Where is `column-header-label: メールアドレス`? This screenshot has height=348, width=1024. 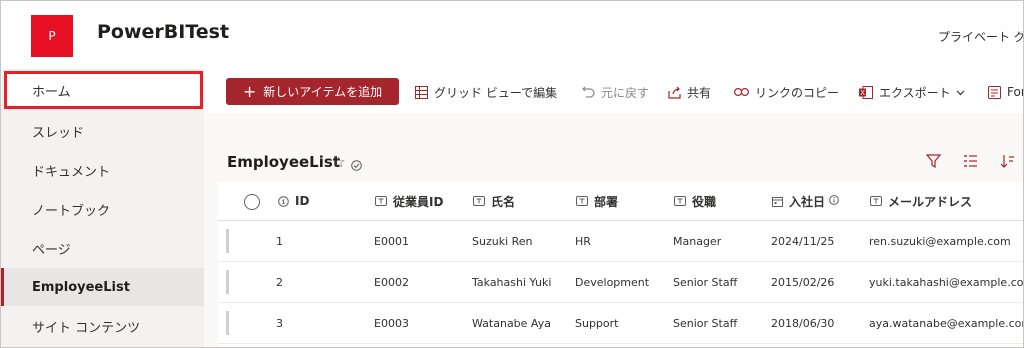
column-header-label: メールアドレス is located at coordinates (930, 201).